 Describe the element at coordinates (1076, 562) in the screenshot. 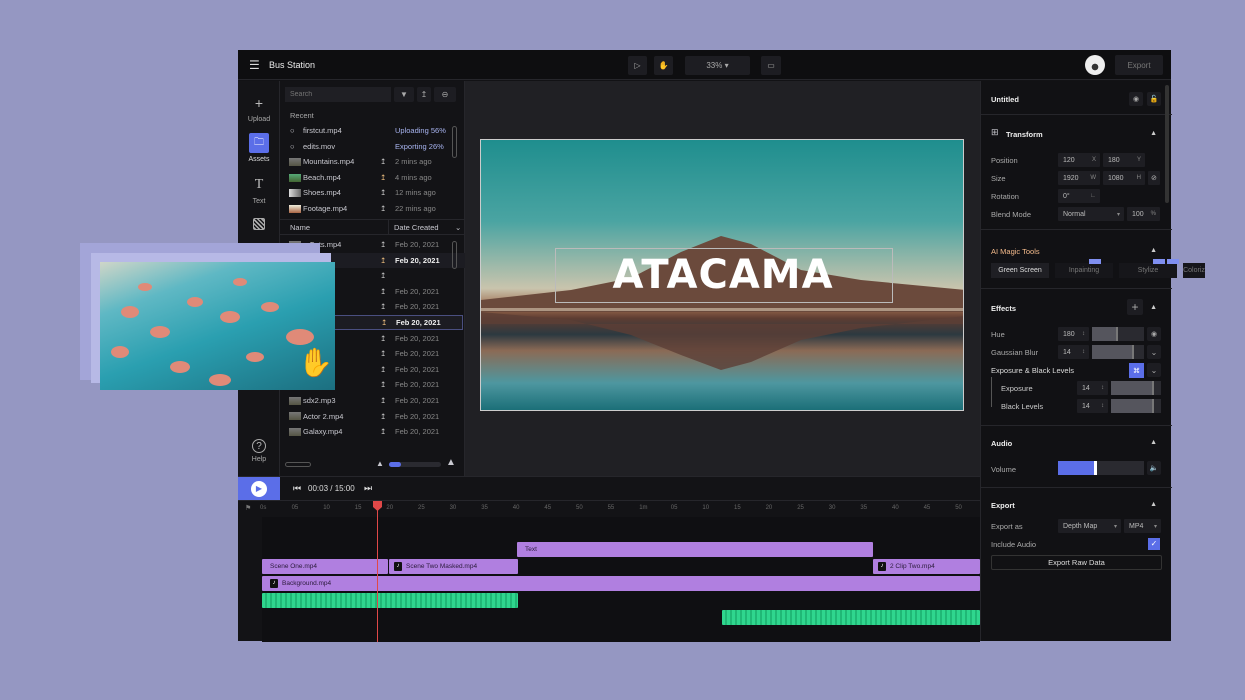

I see `export-raw-data-button: Export Raw Data` at that location.